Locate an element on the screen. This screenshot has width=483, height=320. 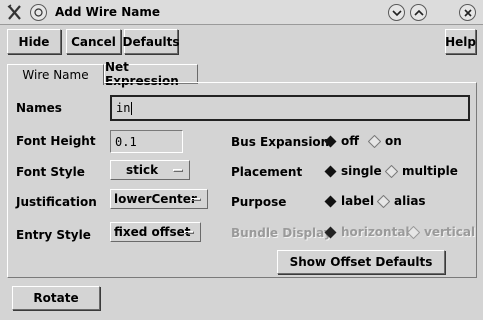
justification-value: lowerCenter is located at coordinates (155, 199).